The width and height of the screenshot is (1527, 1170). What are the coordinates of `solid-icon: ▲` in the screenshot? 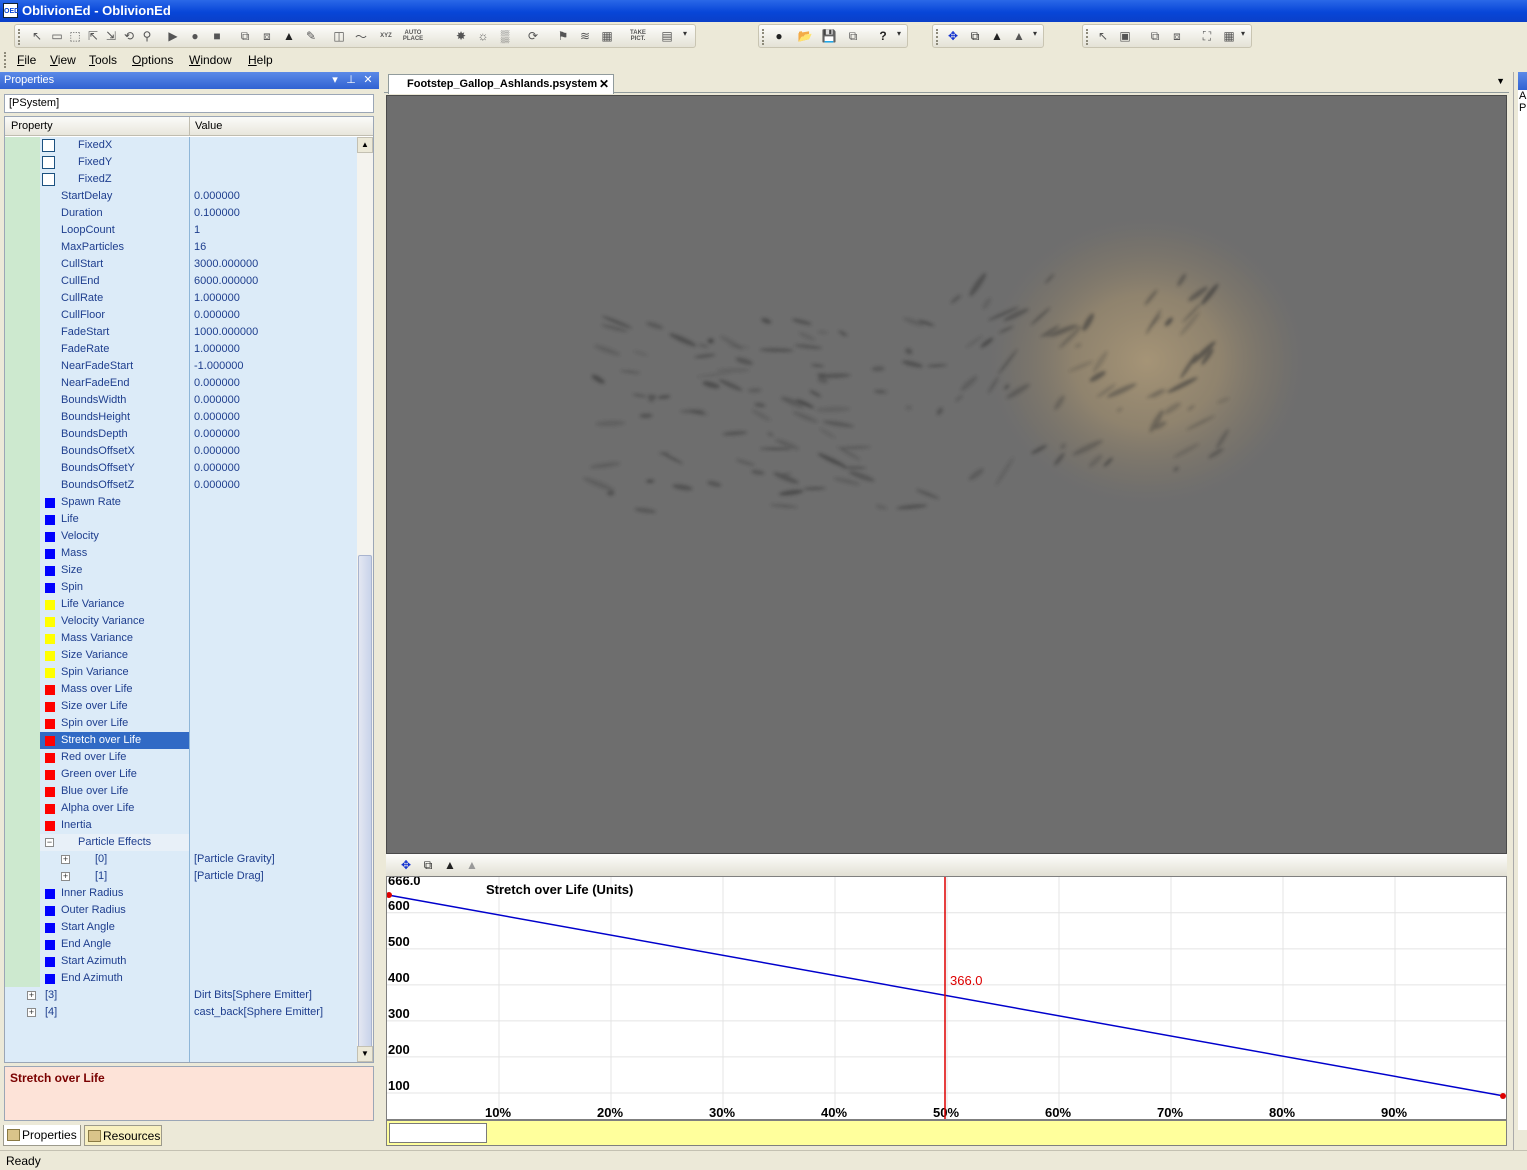 It's located at (1019, 36).